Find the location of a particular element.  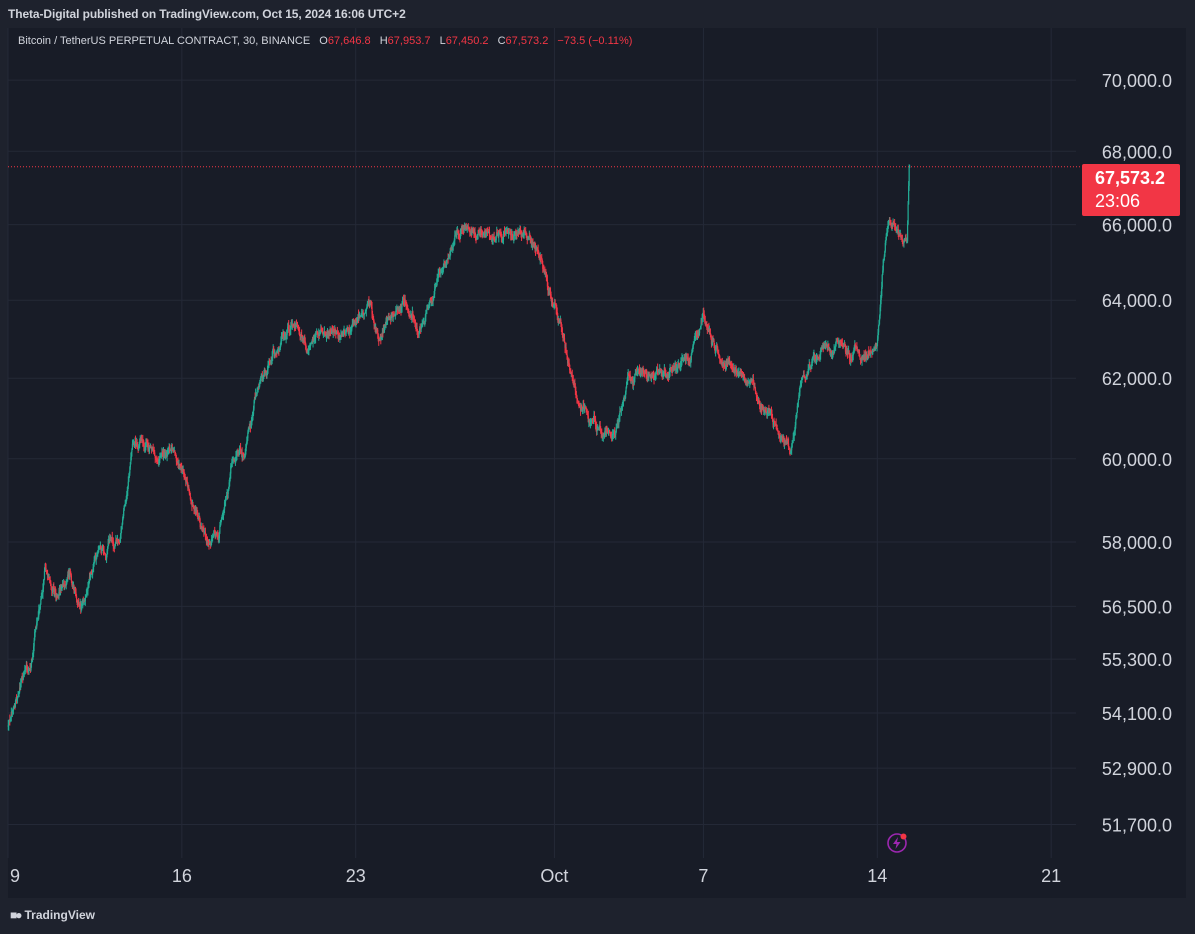

x-tick-label: 16 is located at coordinates (182, 876).